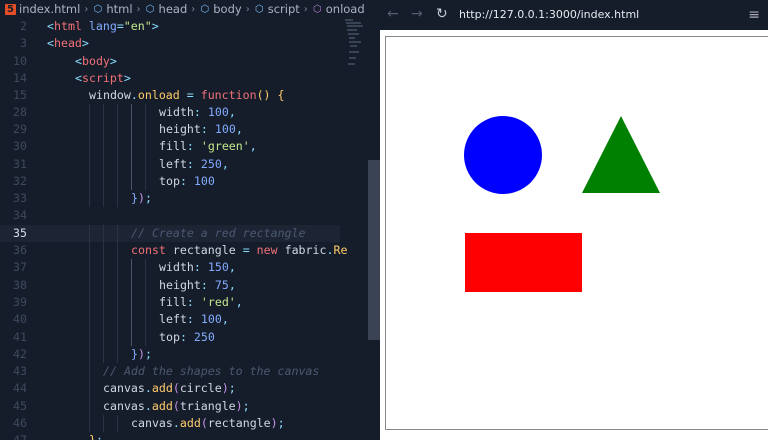  What do you see at coordinates (13, 436) in the screenshot?
I see `line-number: 47` at bounding box center [13, 436].